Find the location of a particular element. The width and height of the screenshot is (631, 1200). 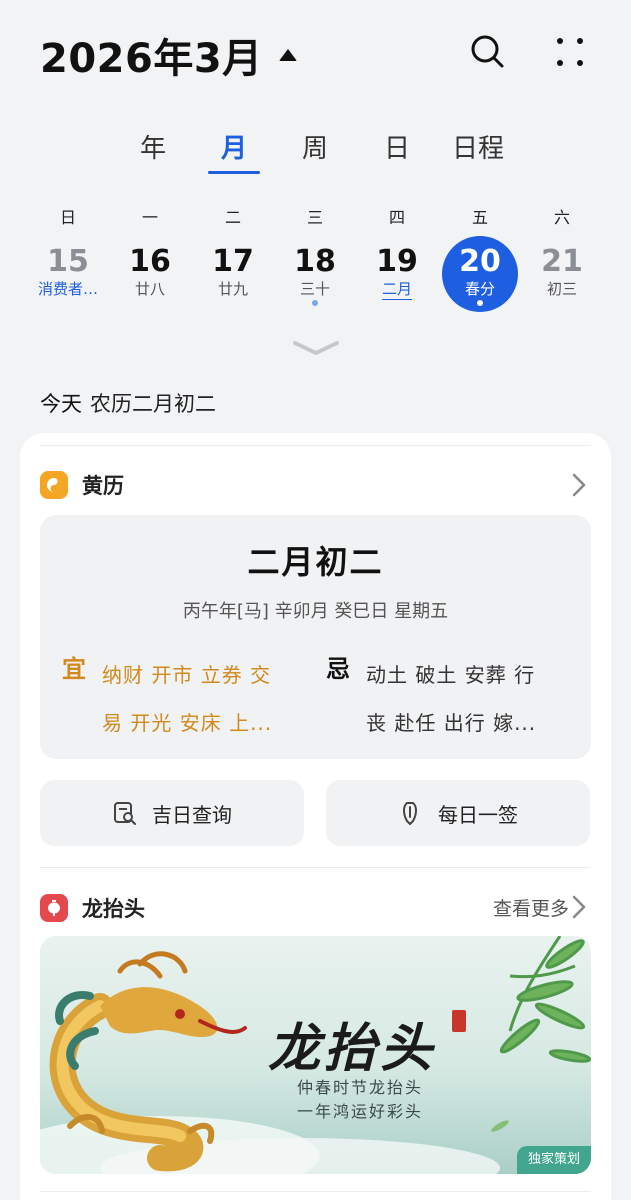

banner-title: 龙抬头 is located at coordinates (352, 1048).